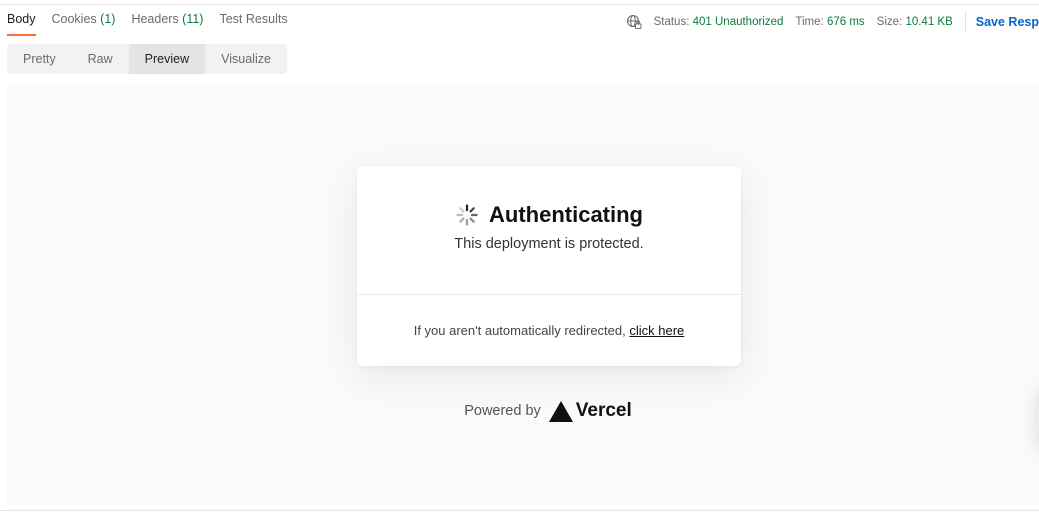 The image size is (1039, 529). I want to click on cookies-count: (1), so click(108, 19).